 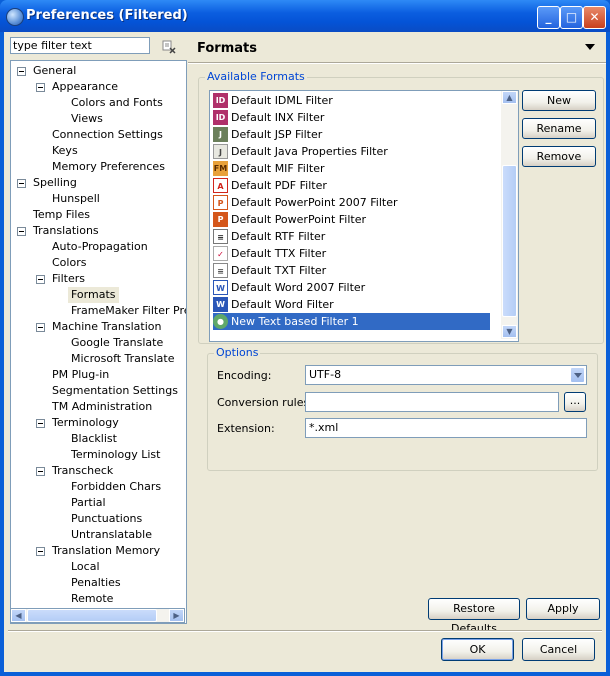 What do you see at coordinates (563, 609) in the screenshot?
I see `apply-button: Apply` at bounding box center [563, 609].